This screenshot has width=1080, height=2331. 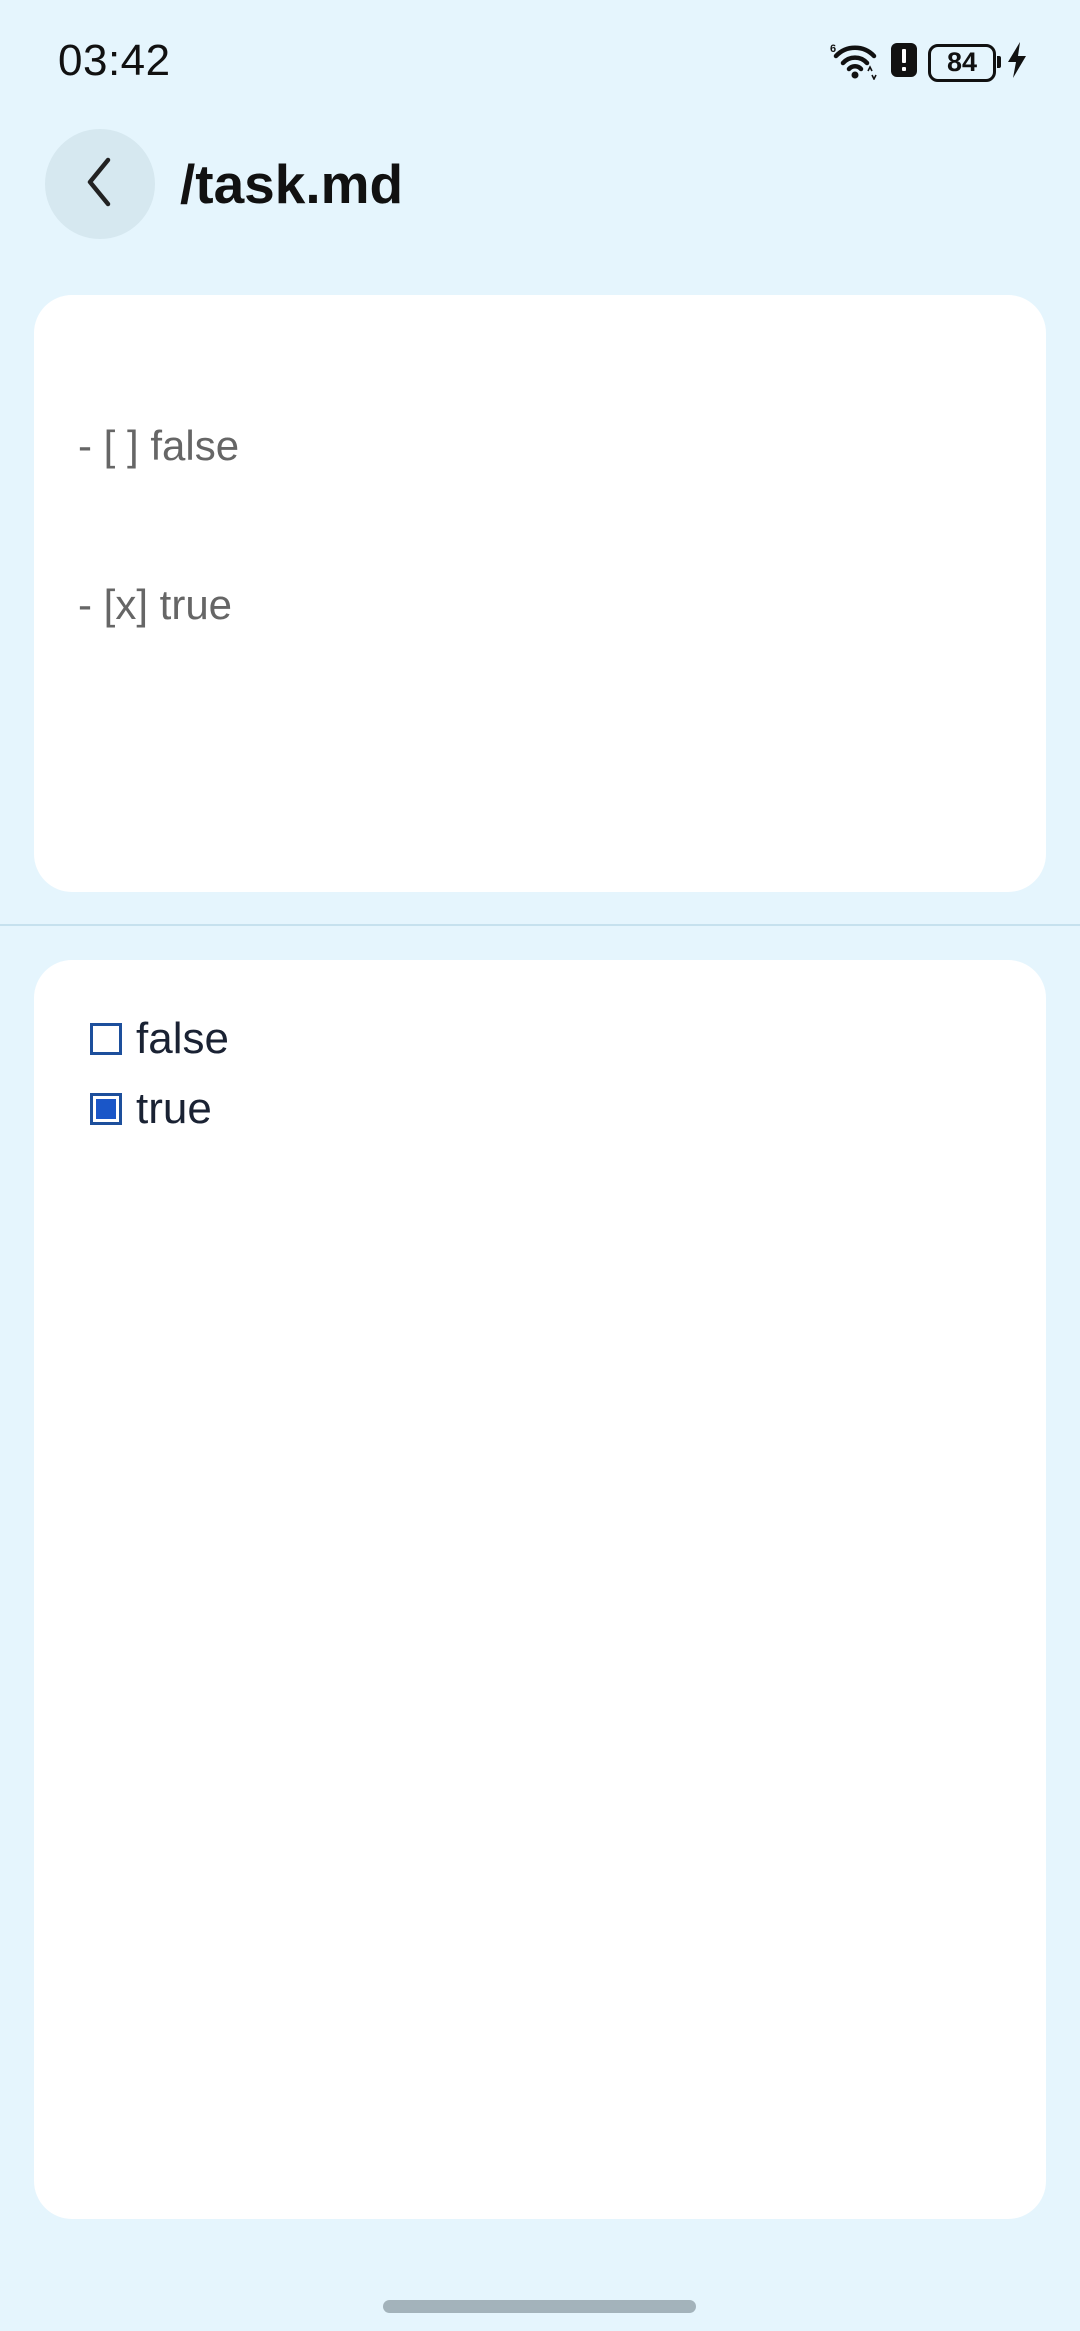 What do you see at coordinates (540, 188) in the screenshot?
I see `app-header: /task.md` at bounding box center [540, 188].